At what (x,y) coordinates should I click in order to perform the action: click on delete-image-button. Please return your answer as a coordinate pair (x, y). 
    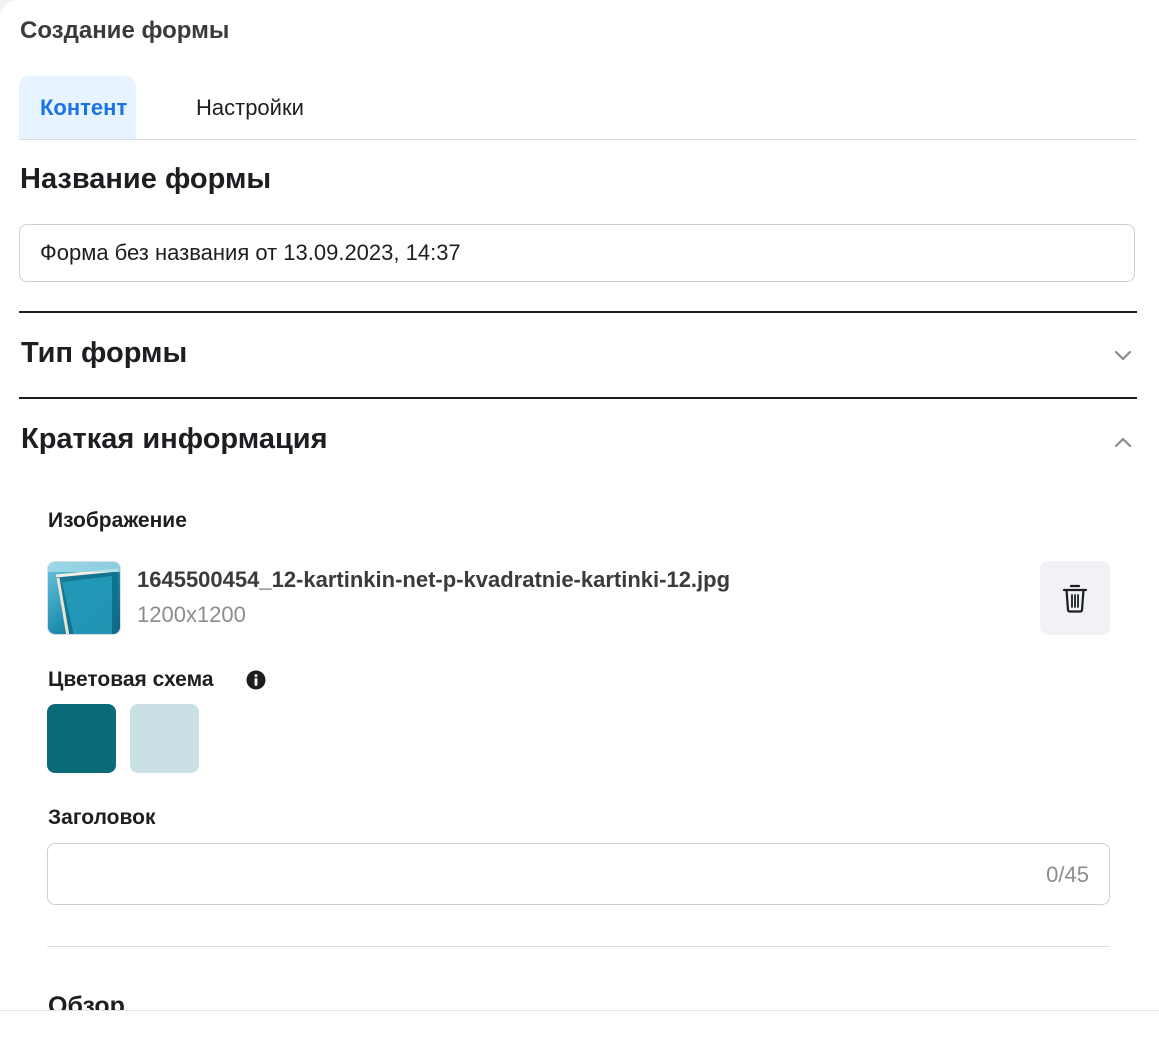
    Looking at the image, I should click on (1075, 598).